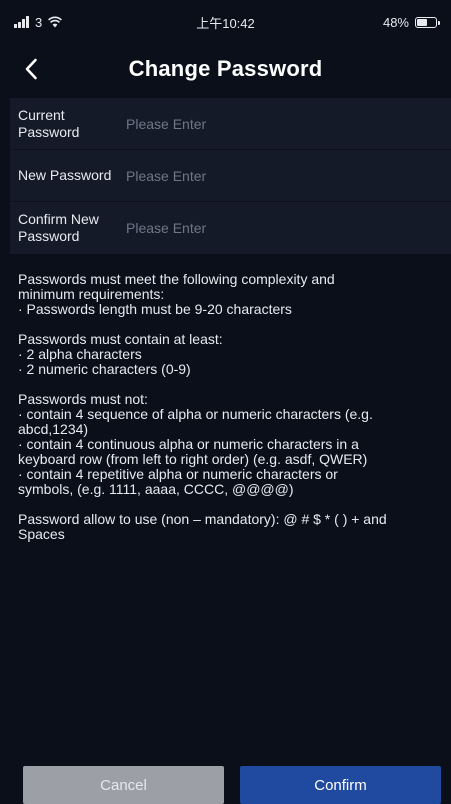 The width and height of the screenshot is (451, 804). Describe the element at coordinates (104, 369) in the screenshot. I see `requirements-line: · 2 numeric characters (0-9)` at that location.